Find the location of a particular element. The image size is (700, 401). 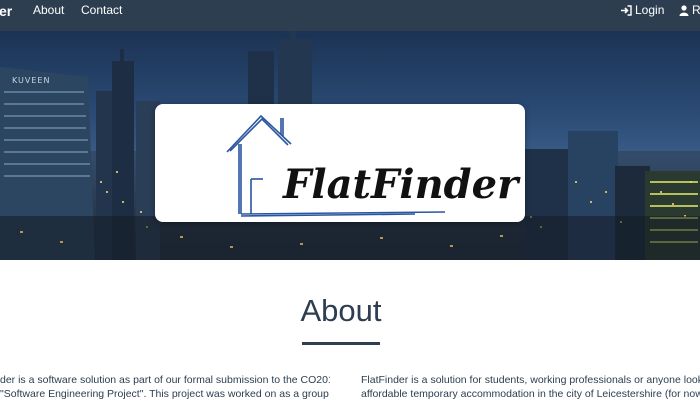

login-icon is located at coordinates (626, 10).